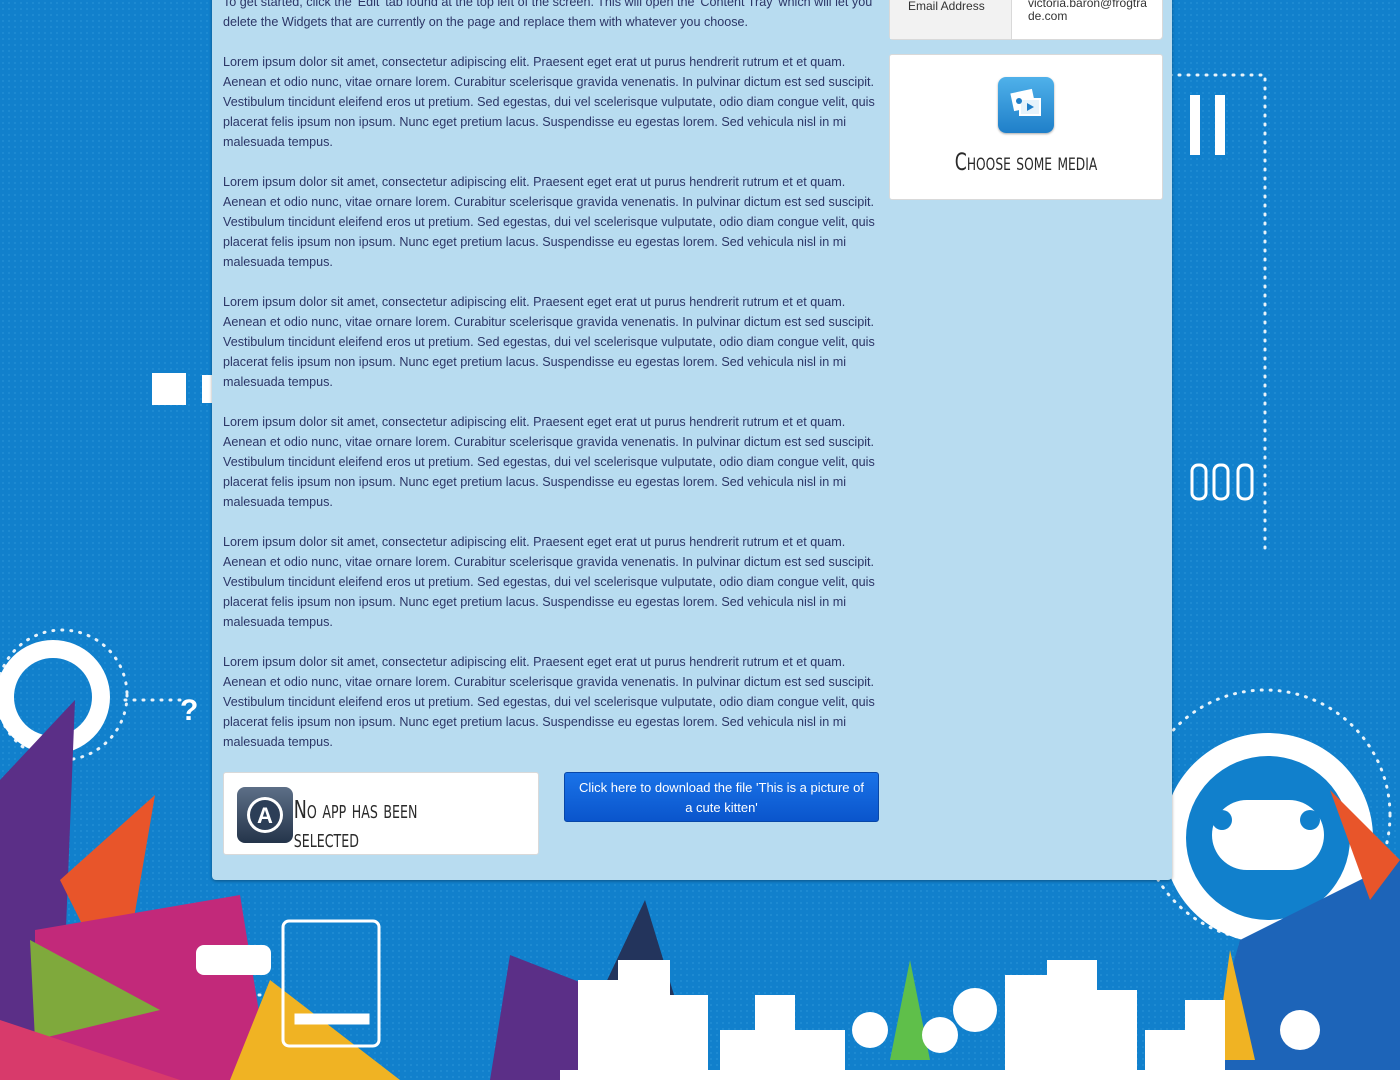 Image resolution: width=1400 pixels, height=1080 pixels. What do you see at coordinates (233, 960) in the screenshot?
I see `pointing-hand-icon` at bounding box center [233, 960].